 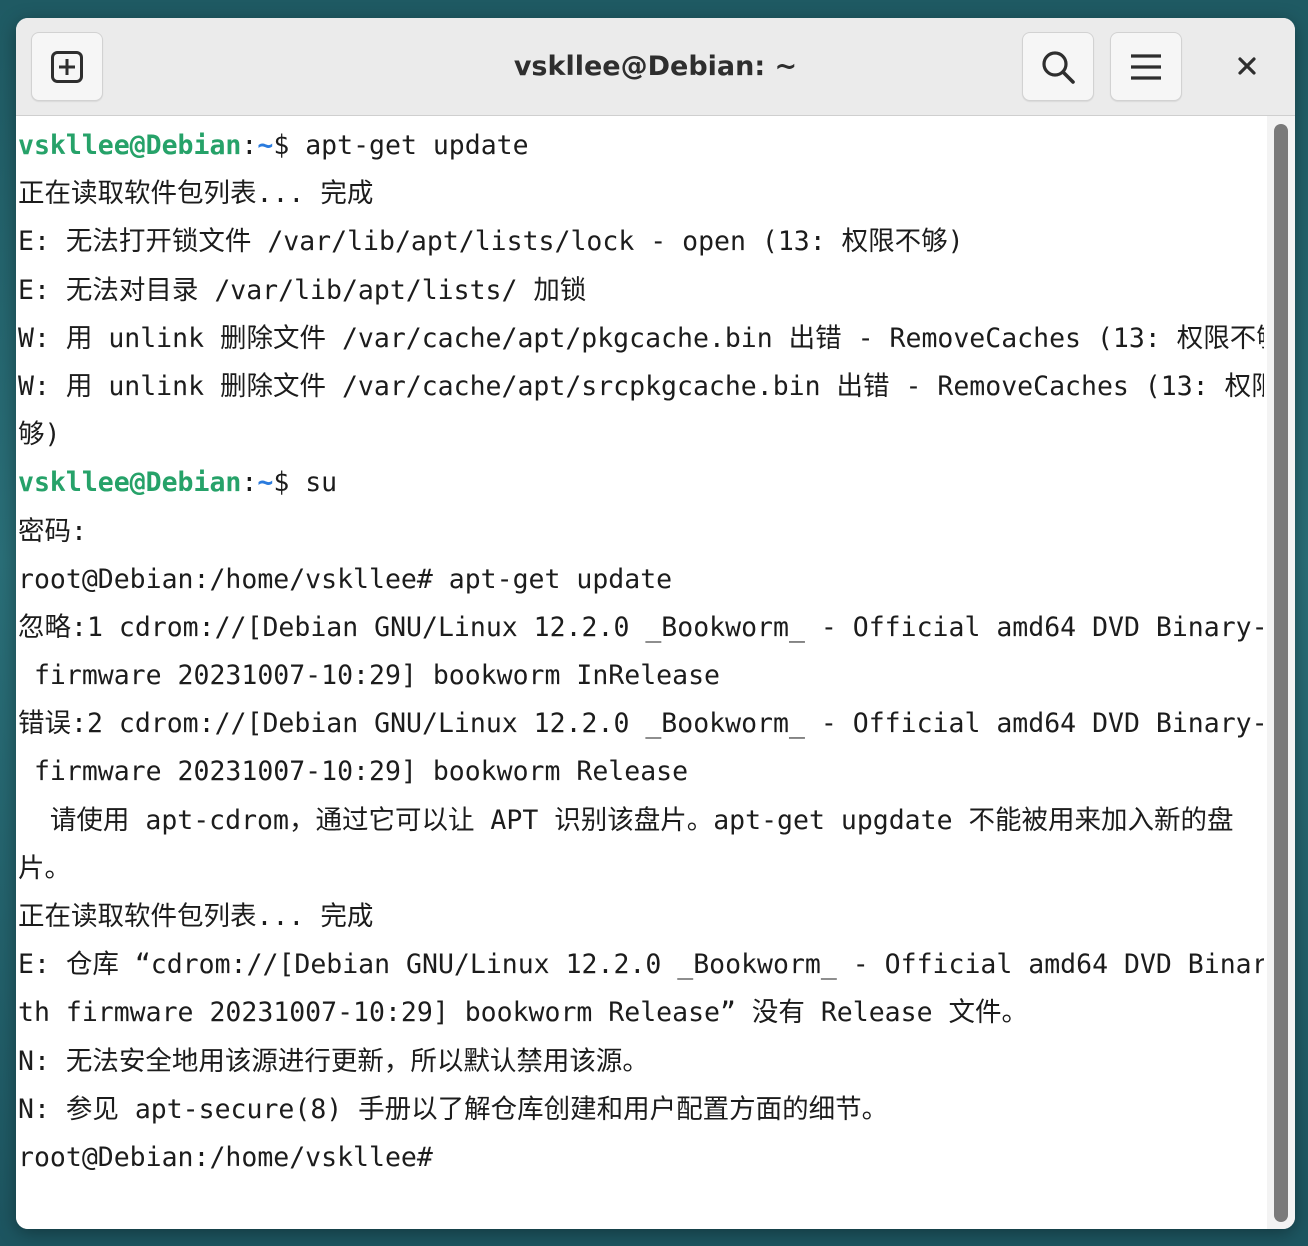 I want to click on plus-in-square-icon, so click(x=67, y=66).